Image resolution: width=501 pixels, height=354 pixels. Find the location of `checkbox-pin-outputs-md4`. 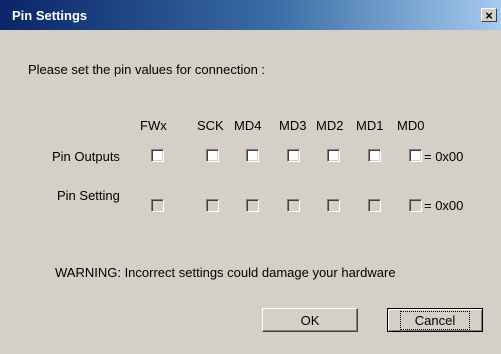

checkbox-pin-outputs-md4 is located at coordinates (252, 155).